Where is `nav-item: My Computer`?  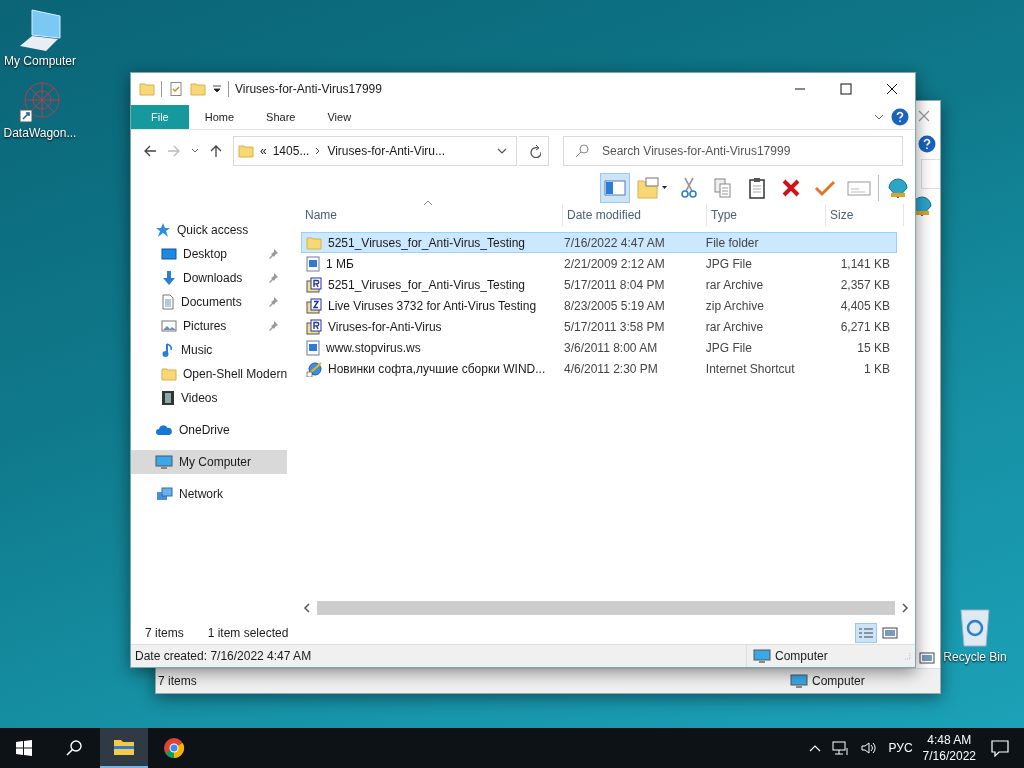 nav-item: My Computer is located at coordinates (209, 462).